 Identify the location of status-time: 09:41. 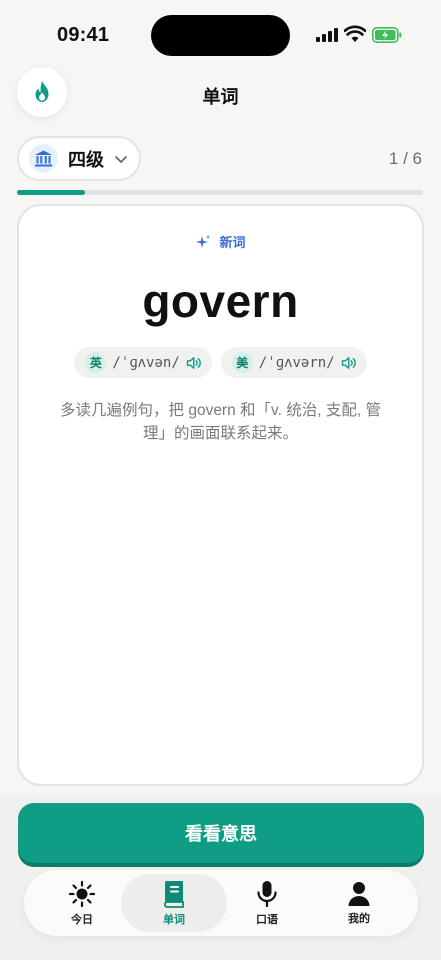
(83, 35).